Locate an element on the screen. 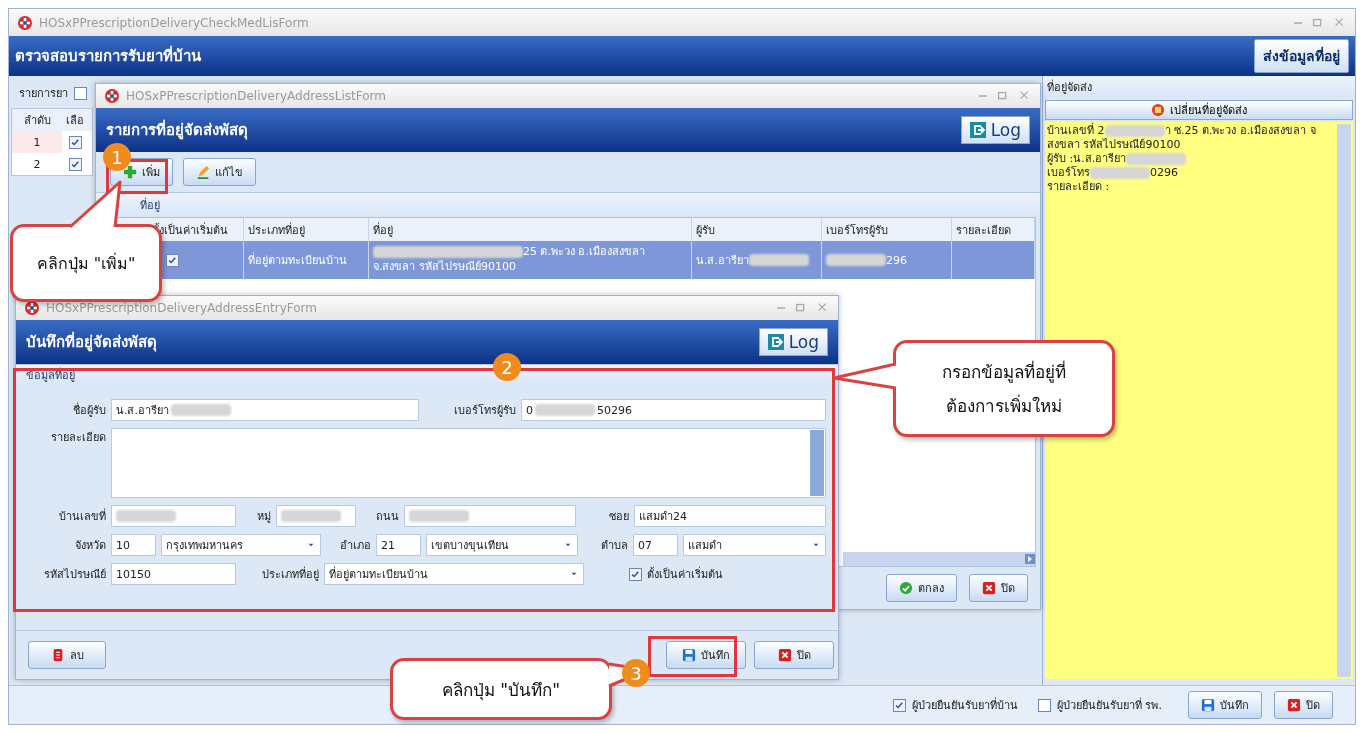 The width and height of the screenshot is (1364, 733). address-text: รายละเอียด : is located at coordinates (1078, 186).